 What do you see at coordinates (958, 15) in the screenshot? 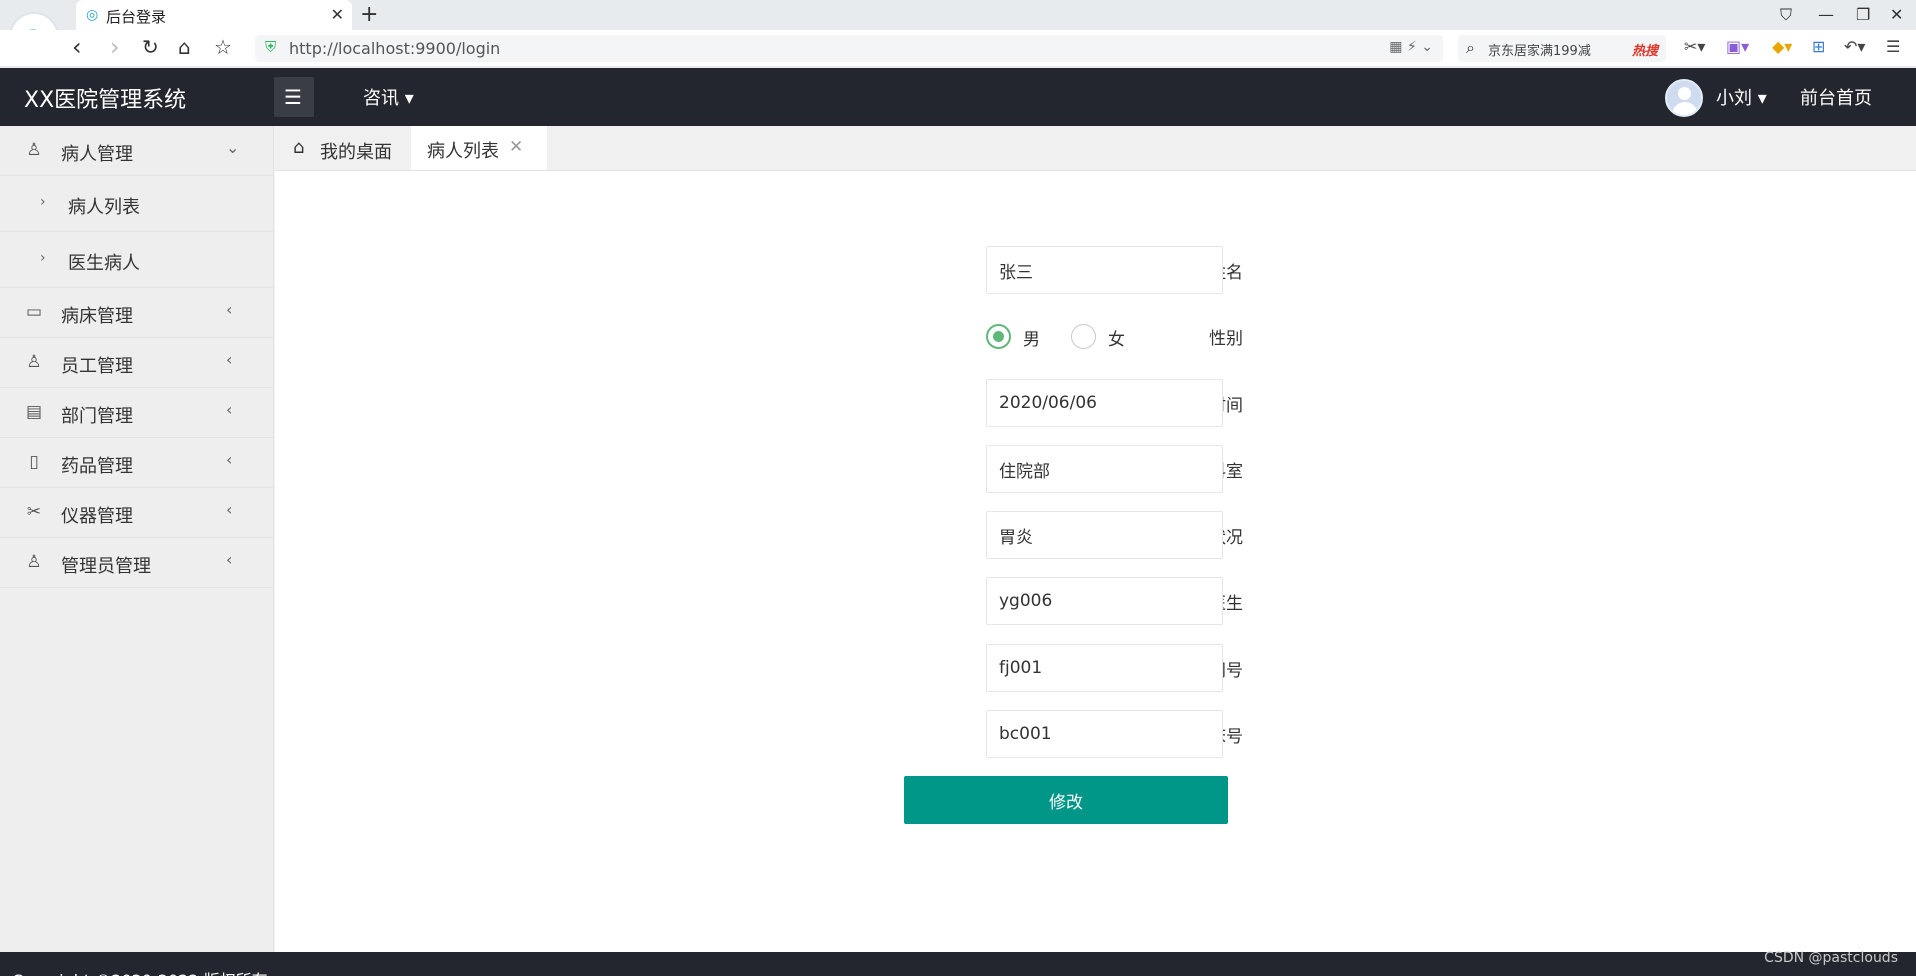
I see `browser-tabbar: ◎ 后台登录 ✕ + ⛉ — ❐ ✕` at bounding box center [958, 15].